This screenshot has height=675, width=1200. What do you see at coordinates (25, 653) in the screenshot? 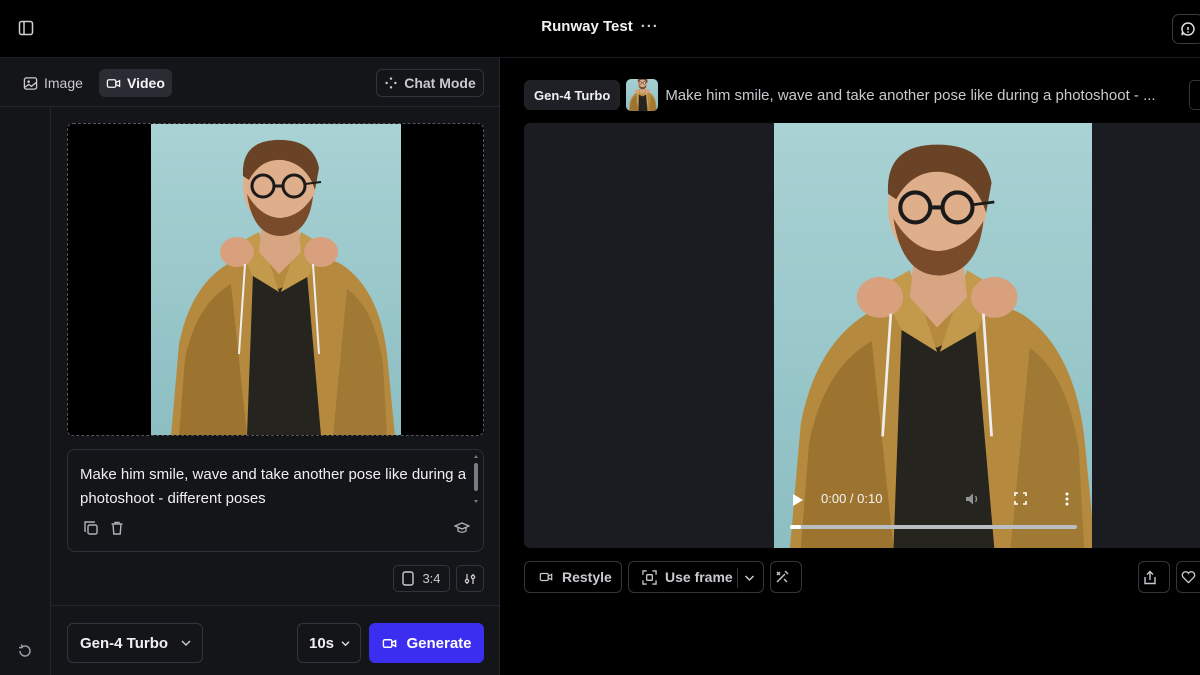
I see `history-icon` at bounding box center [25, 653].